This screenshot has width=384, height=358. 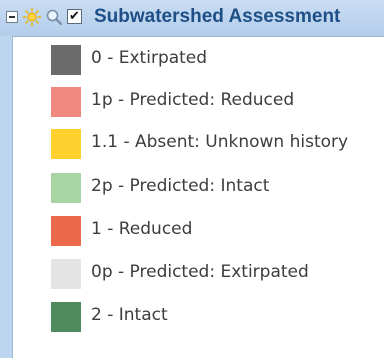 What do you see at coordinates (217, 16) in the screenshot?
I see `layer-title: Subwatershed Assessment` at bounding box center [217, 16].